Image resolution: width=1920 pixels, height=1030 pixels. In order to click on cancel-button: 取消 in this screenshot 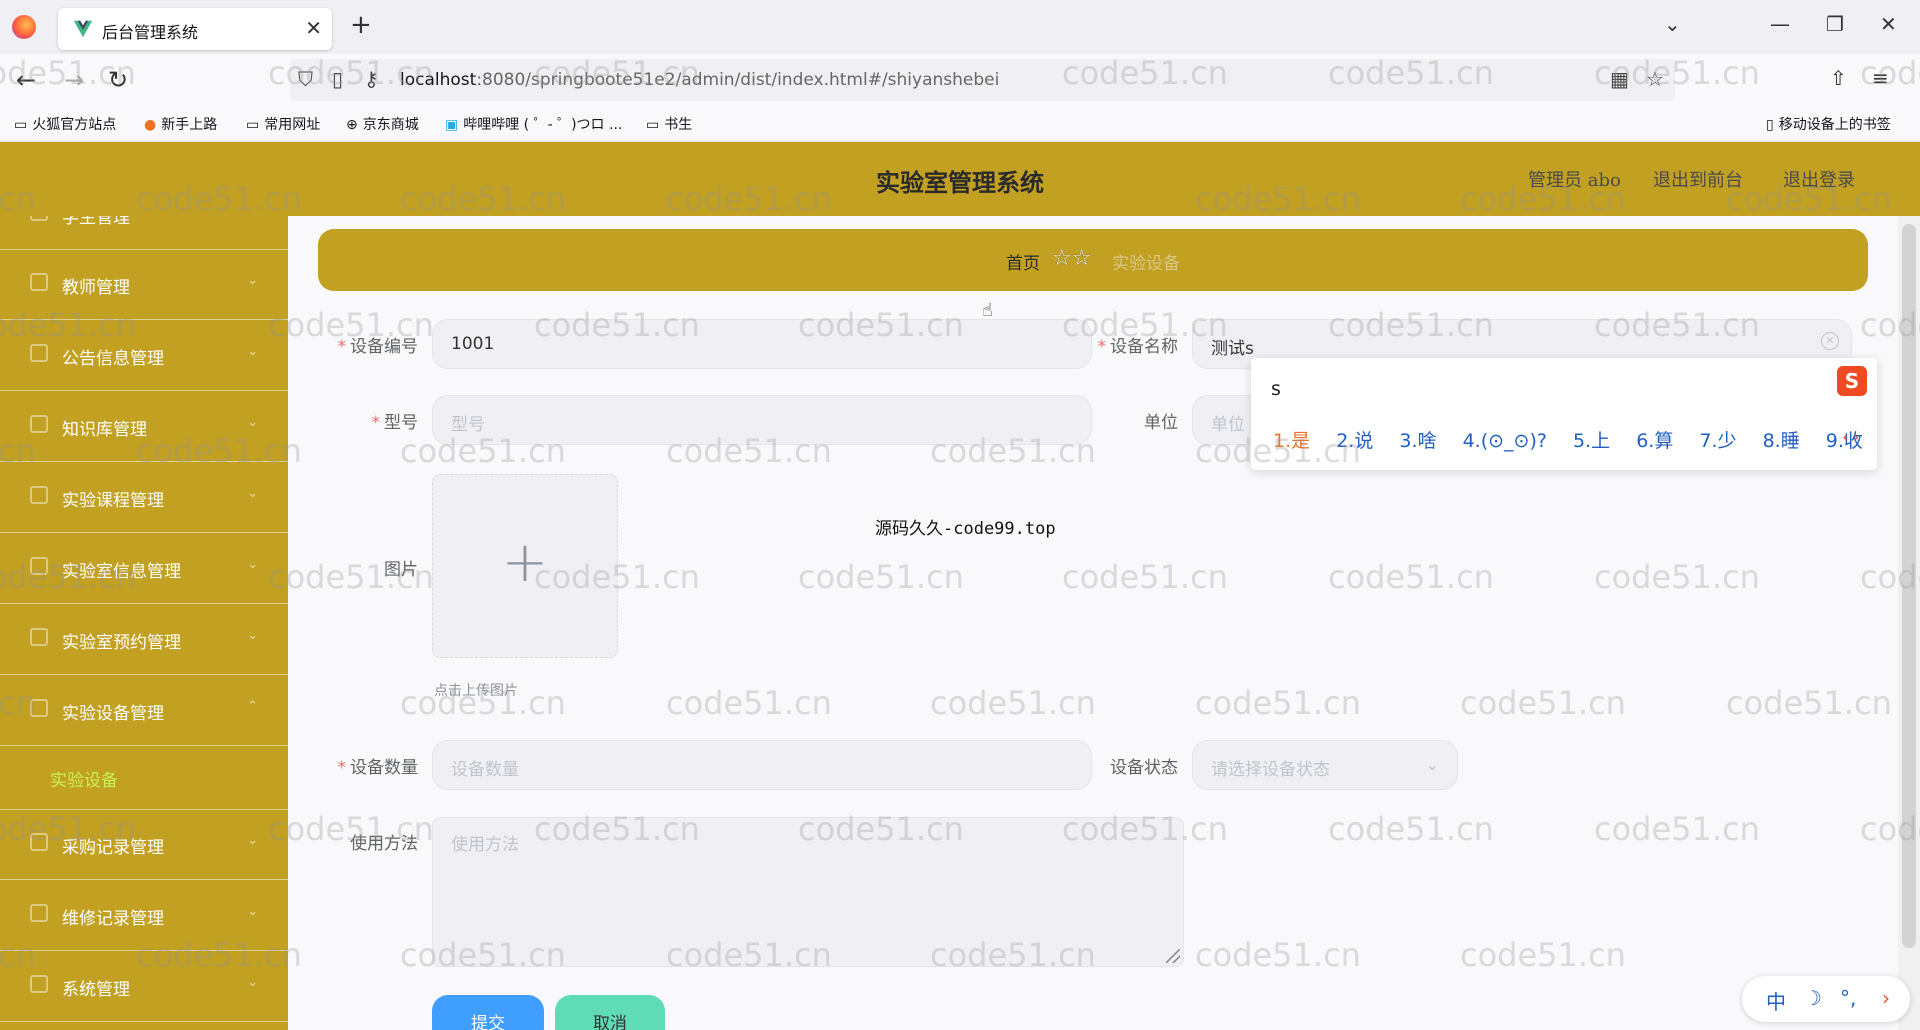, I will do `click(610, 1012)`.